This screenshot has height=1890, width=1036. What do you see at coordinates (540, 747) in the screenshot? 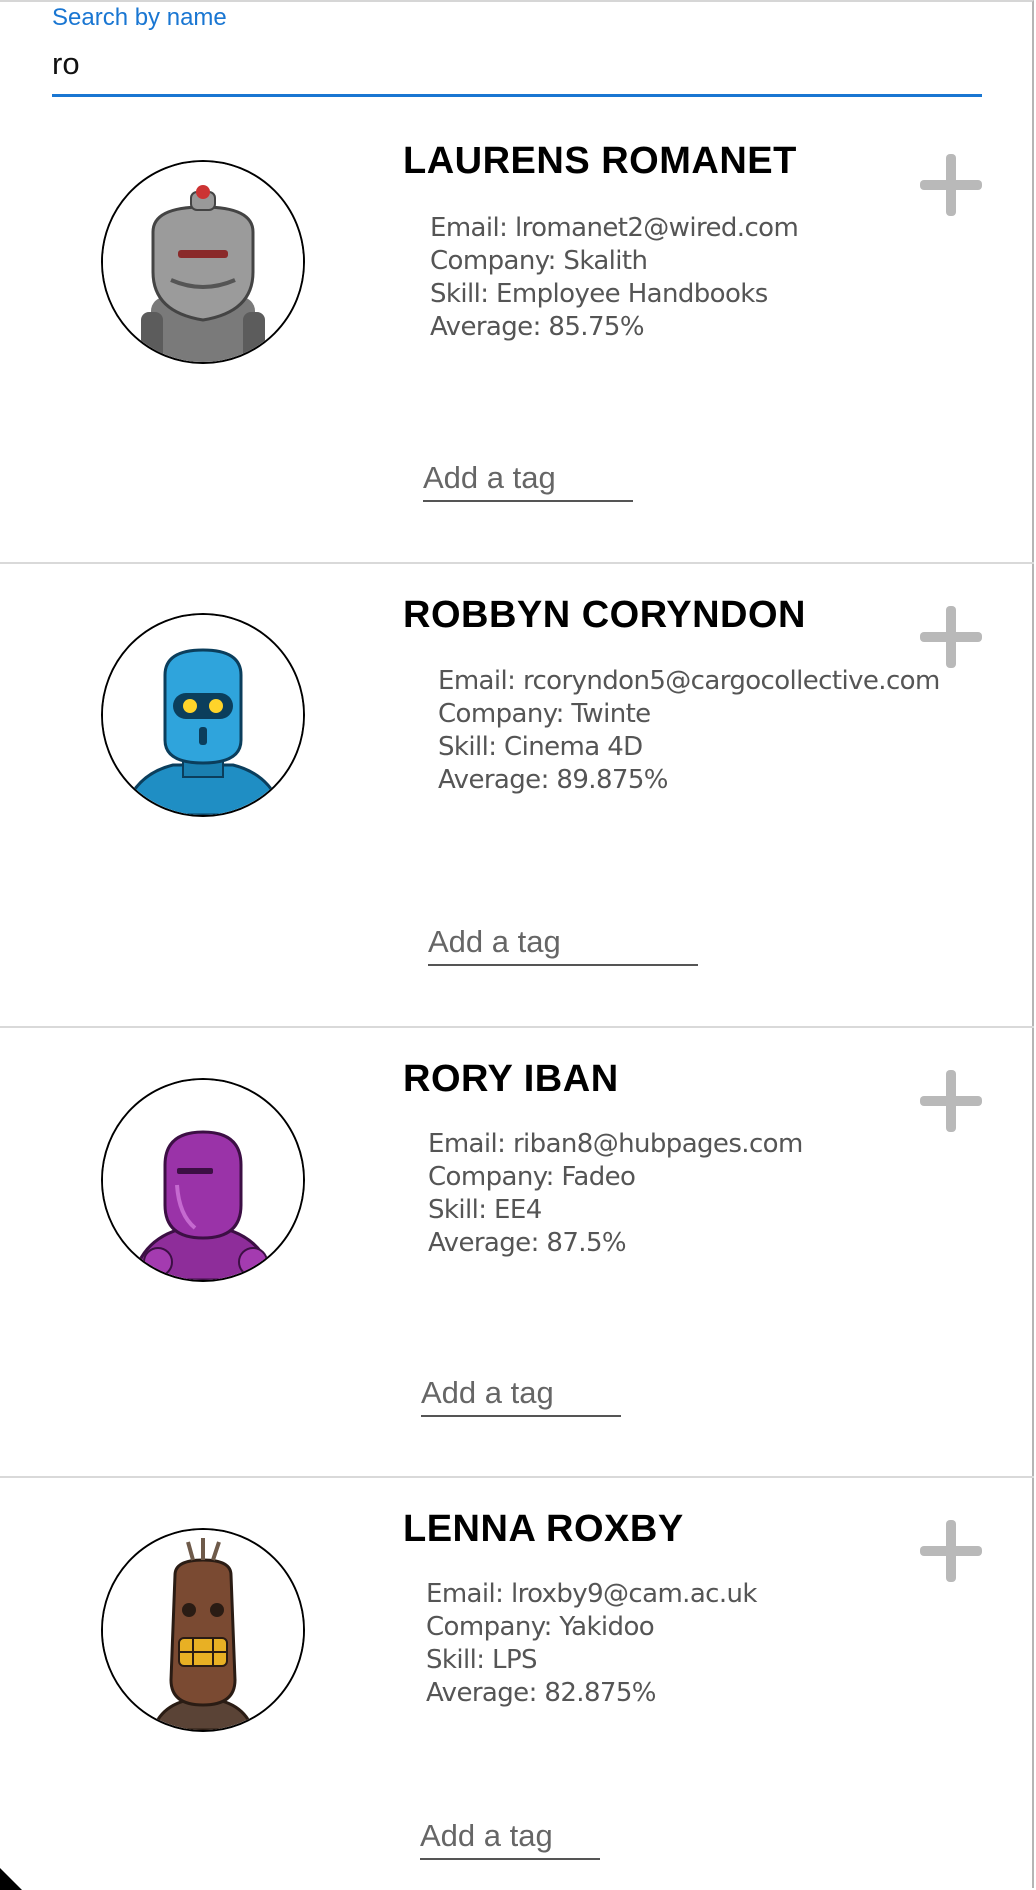
I see `student-skill: Skill: Cinema 4D` at bounding box center [540, 747].